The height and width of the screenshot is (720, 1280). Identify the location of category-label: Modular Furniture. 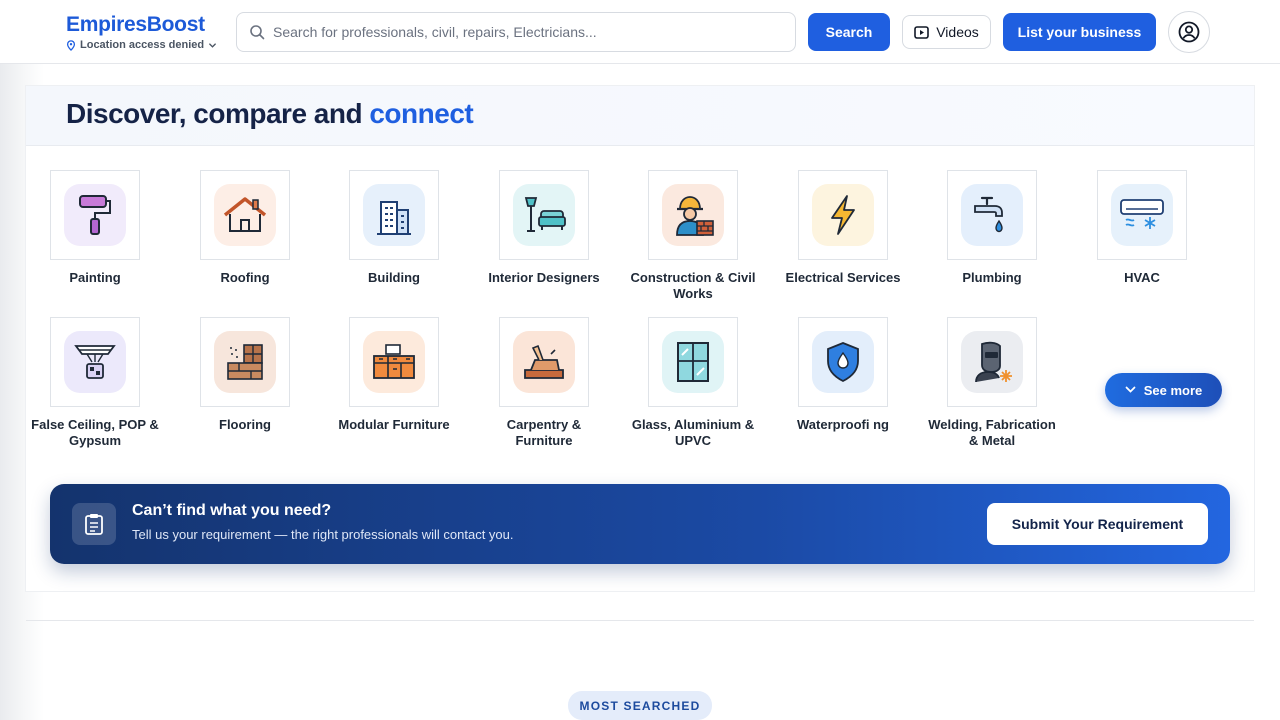
(394, 424).